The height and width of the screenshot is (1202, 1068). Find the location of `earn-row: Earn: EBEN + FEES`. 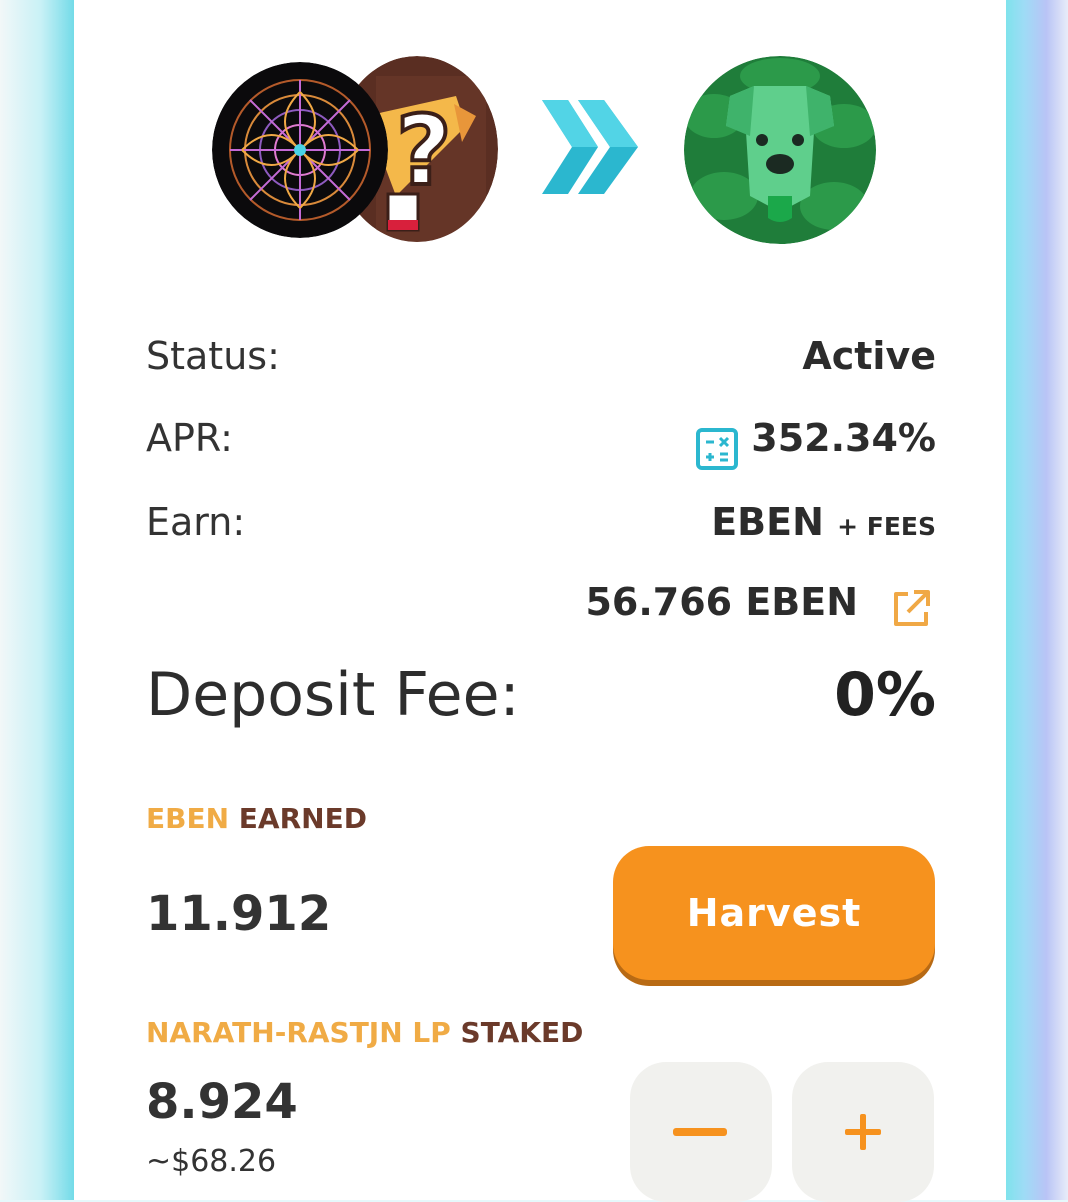

earn-row: Earn: EBEN + FEES is located at coordinates (541, 528).